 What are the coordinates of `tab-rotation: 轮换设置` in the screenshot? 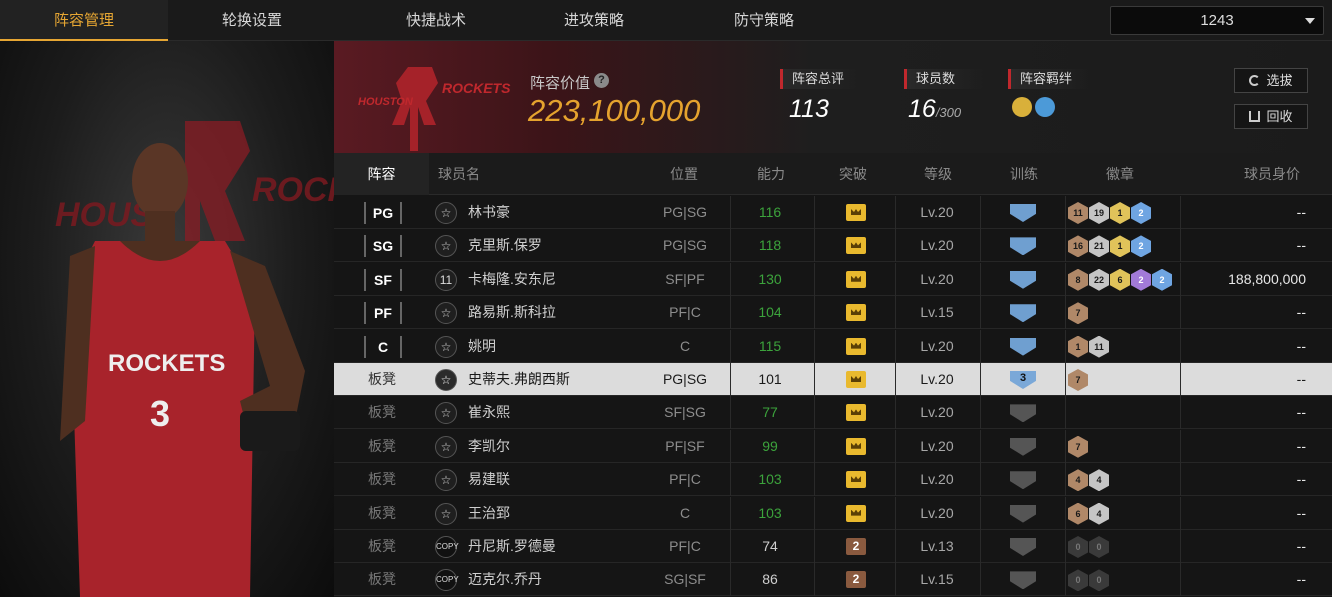 It's located at (252, 20).